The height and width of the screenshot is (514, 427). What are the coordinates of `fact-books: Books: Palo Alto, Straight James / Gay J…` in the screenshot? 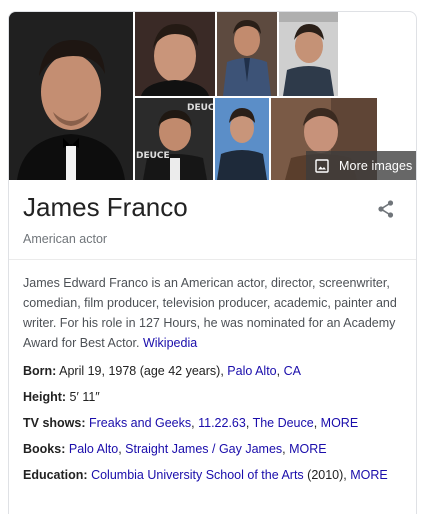 It's located at (175, 449).